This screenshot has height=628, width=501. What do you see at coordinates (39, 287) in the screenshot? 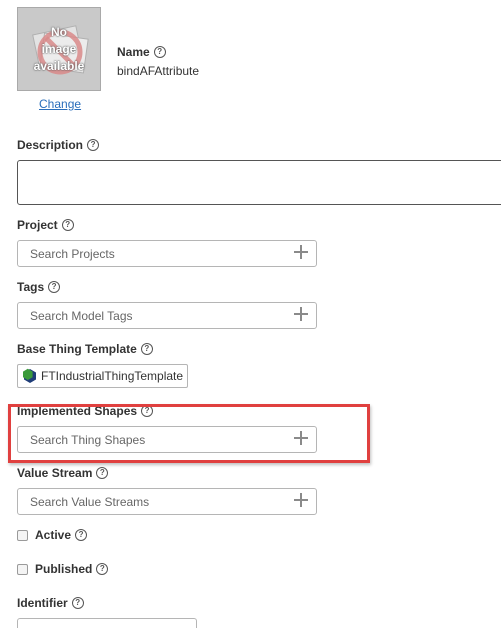
I see `tags-label: Tags?` at bounding box center [39, 287].